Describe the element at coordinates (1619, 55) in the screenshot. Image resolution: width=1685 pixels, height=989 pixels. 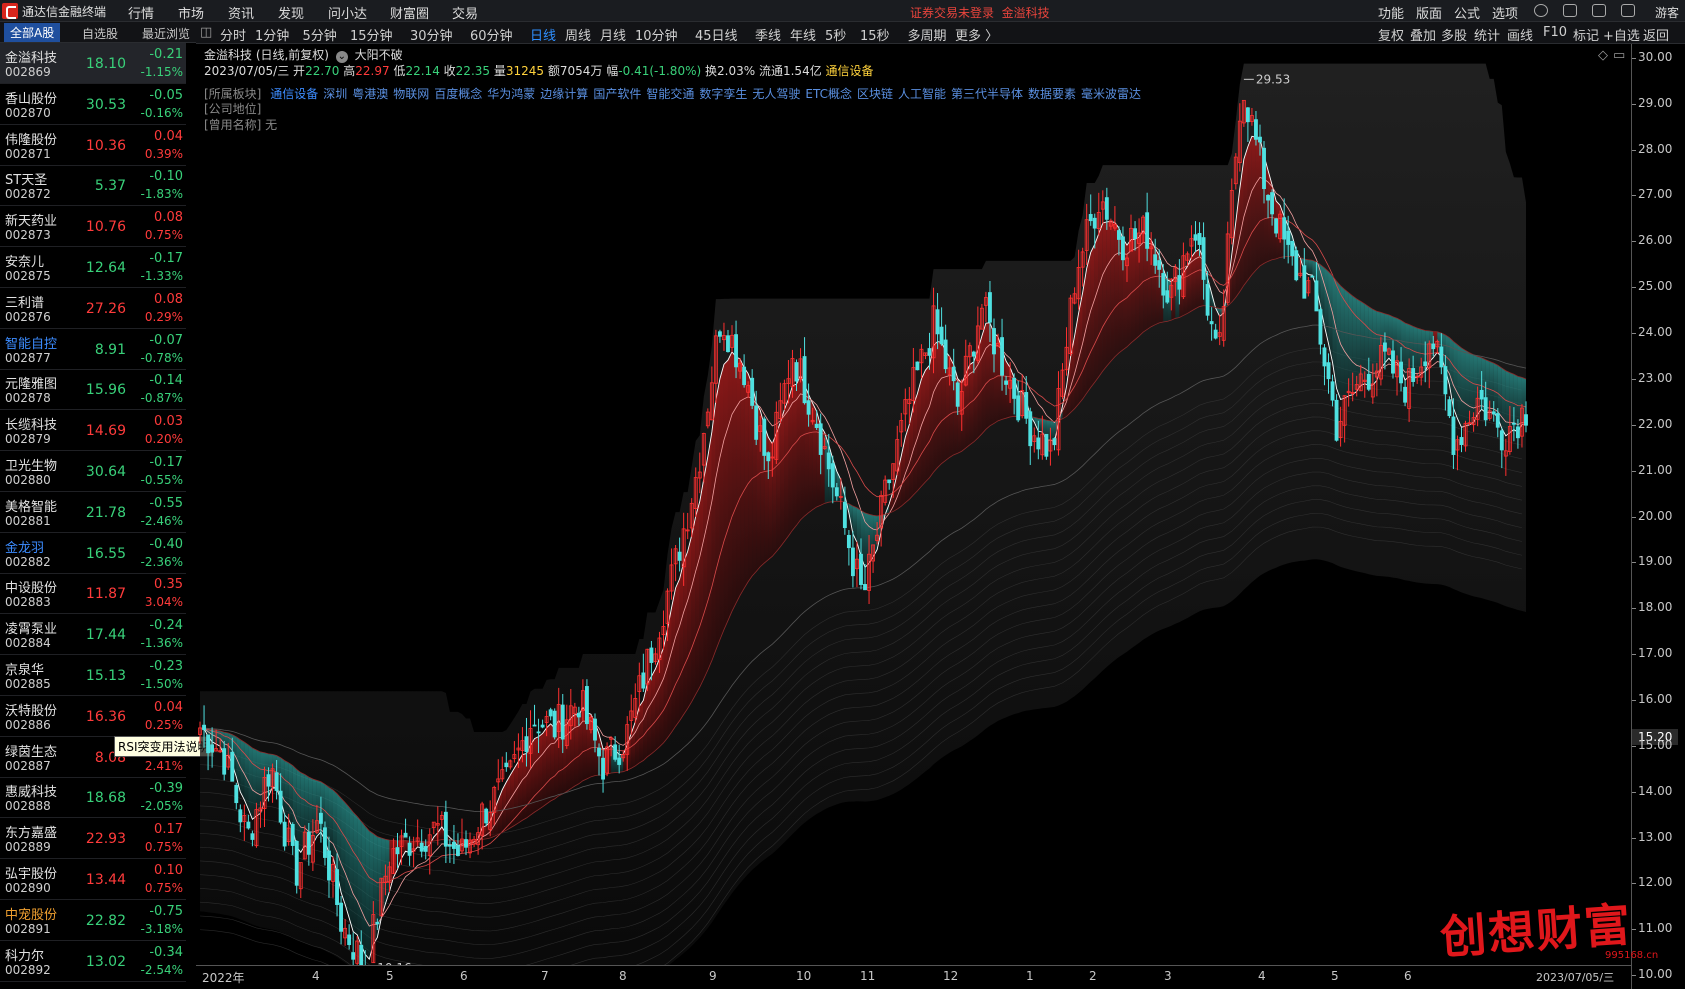
I see `minimize-icon: ▭` at that location.